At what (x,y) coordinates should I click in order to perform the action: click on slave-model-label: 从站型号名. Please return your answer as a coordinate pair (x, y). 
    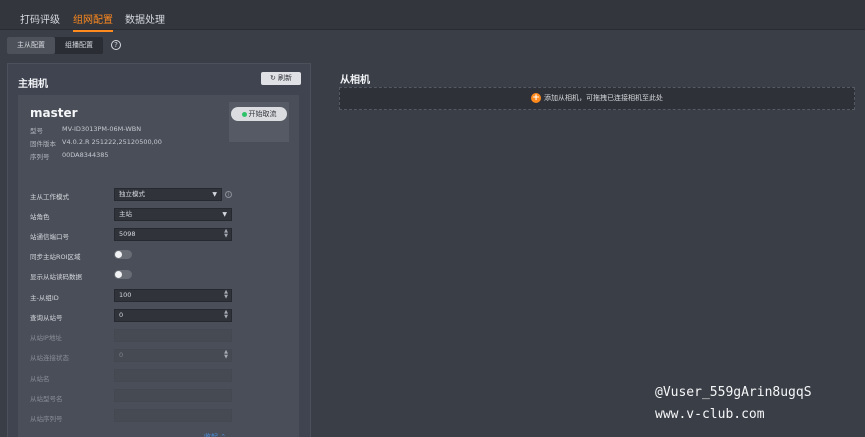
    Looking at the image, I should click on (46, 399).